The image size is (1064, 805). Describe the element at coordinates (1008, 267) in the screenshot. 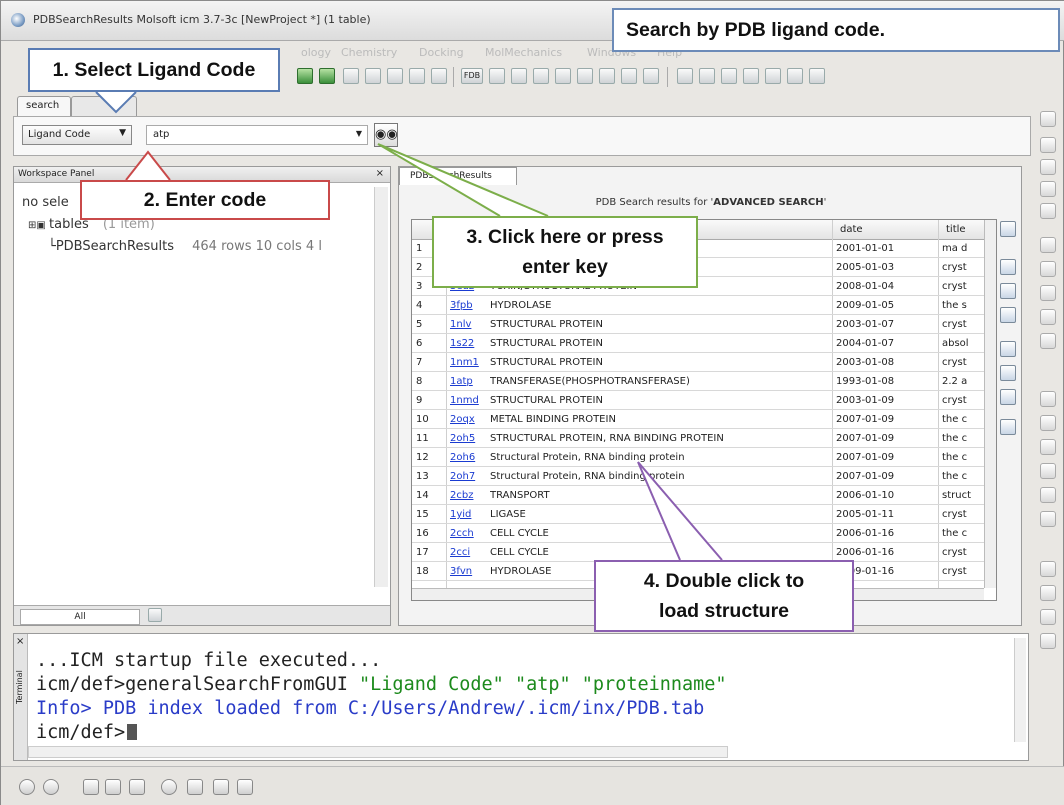

I see `edit-icon` at that location.